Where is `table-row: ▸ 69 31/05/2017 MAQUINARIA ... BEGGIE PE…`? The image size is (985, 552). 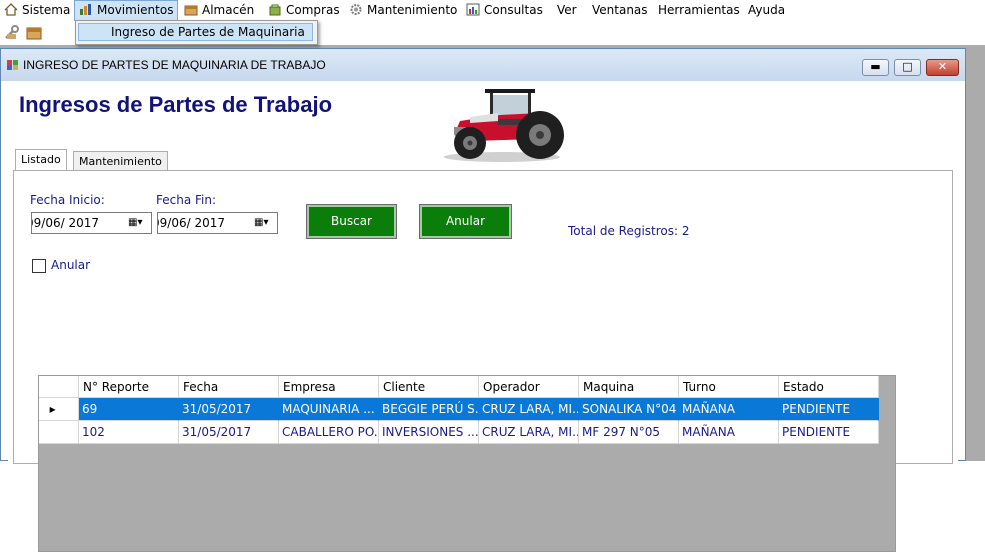
table-row: ▸ 69 31/05/2017 MAQUINARIA ... BEGGIE PE… is located at coordinates (459, 409).